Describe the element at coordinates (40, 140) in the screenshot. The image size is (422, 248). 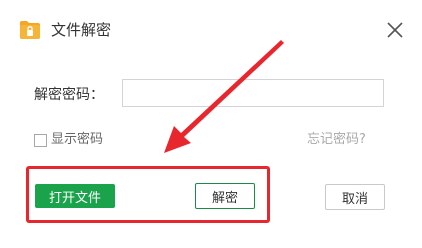
I see `show-password-checkbox` at that location.